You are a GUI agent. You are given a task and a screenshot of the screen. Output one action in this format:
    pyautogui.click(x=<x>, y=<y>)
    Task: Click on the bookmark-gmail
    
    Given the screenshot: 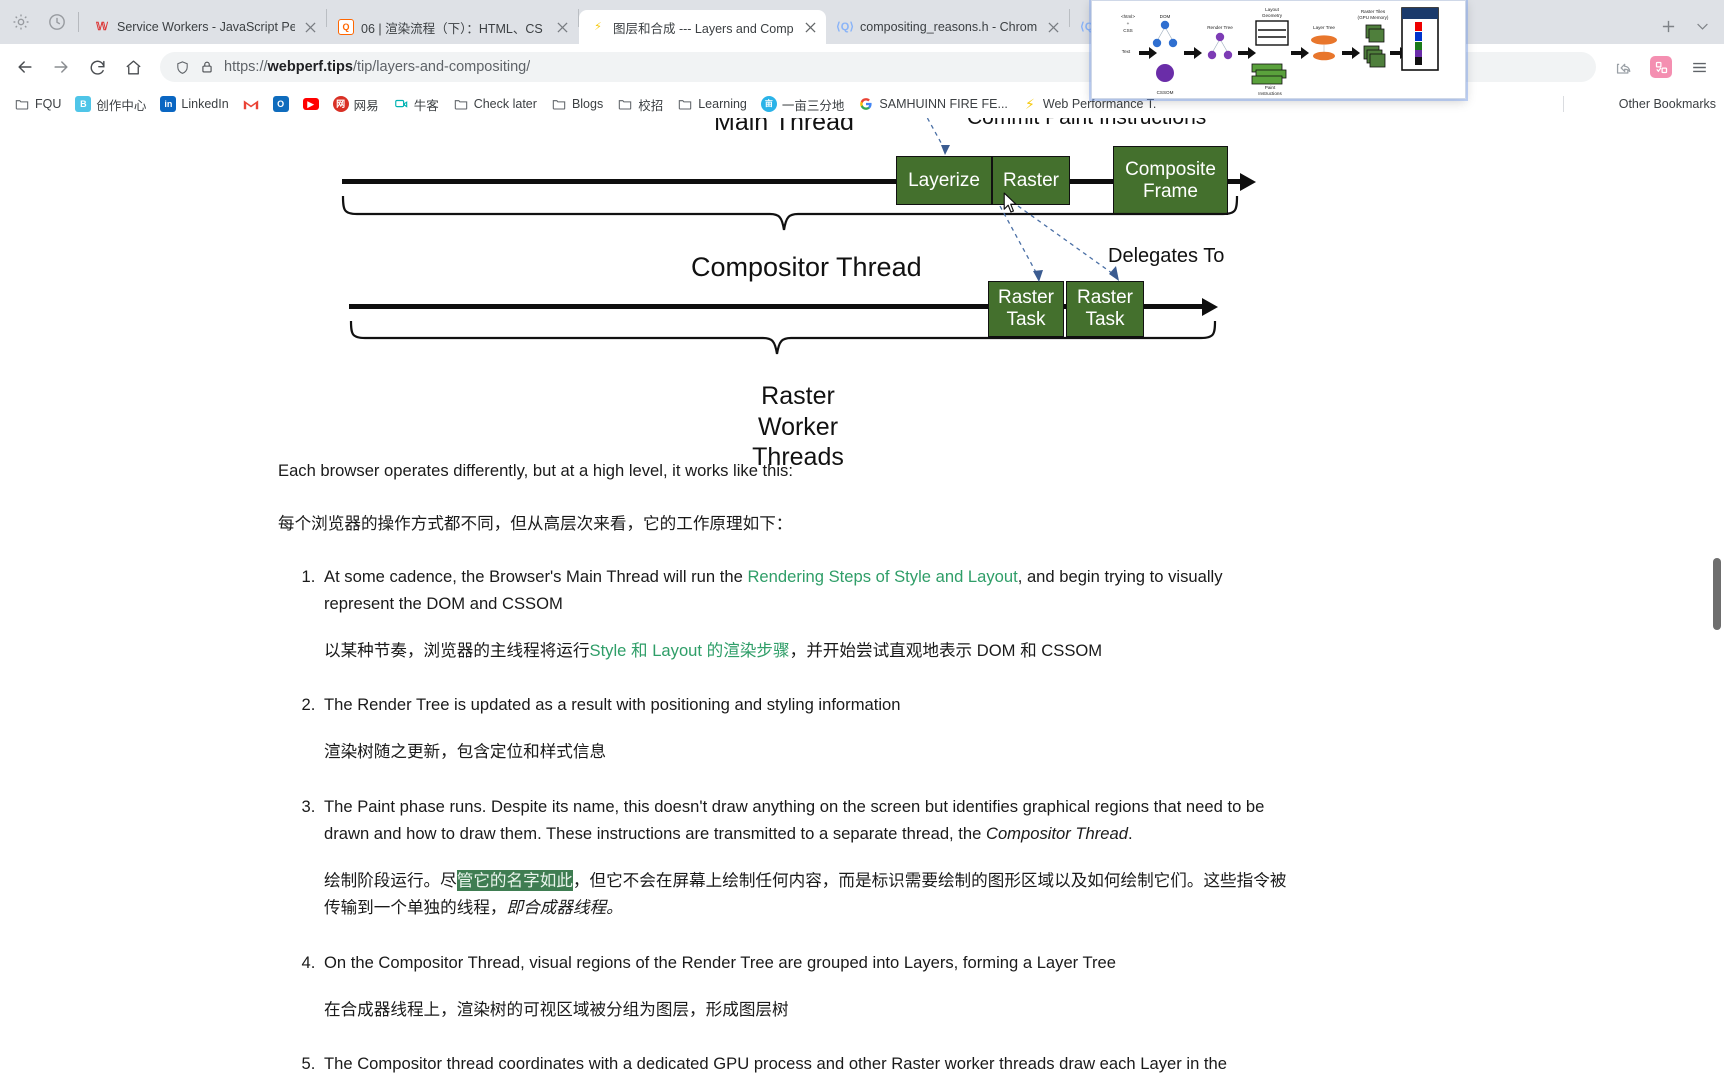 What is the action you would take?
    pyautogui.click(x=251, y=104)
    